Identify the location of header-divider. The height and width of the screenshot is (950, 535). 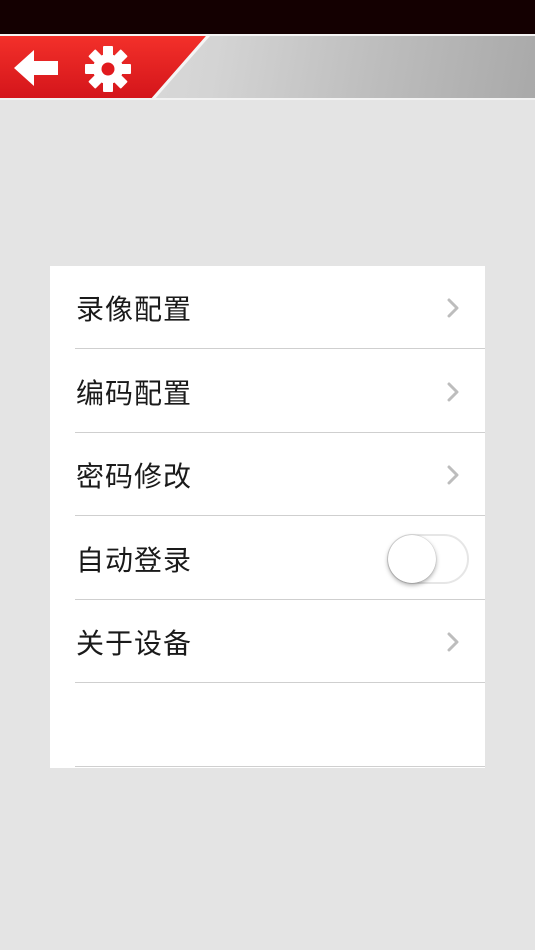
(267, 99).